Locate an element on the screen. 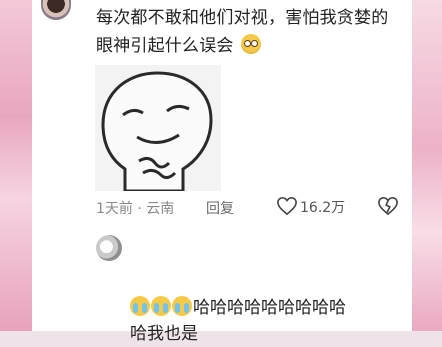  time-location: 1天前 · 云南 is located at coordinates (135, 209).